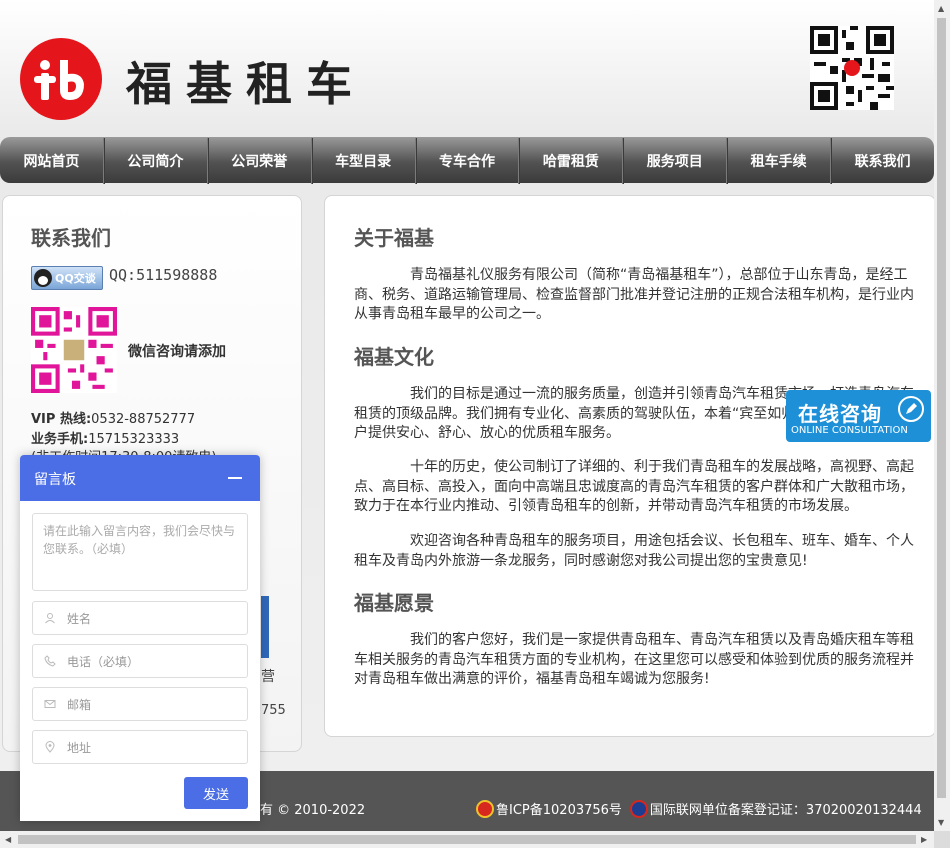 This screenshot has height=848, width=950. I want to click on icp-link: 鲁ICP备10203756号, so click(559, 808).